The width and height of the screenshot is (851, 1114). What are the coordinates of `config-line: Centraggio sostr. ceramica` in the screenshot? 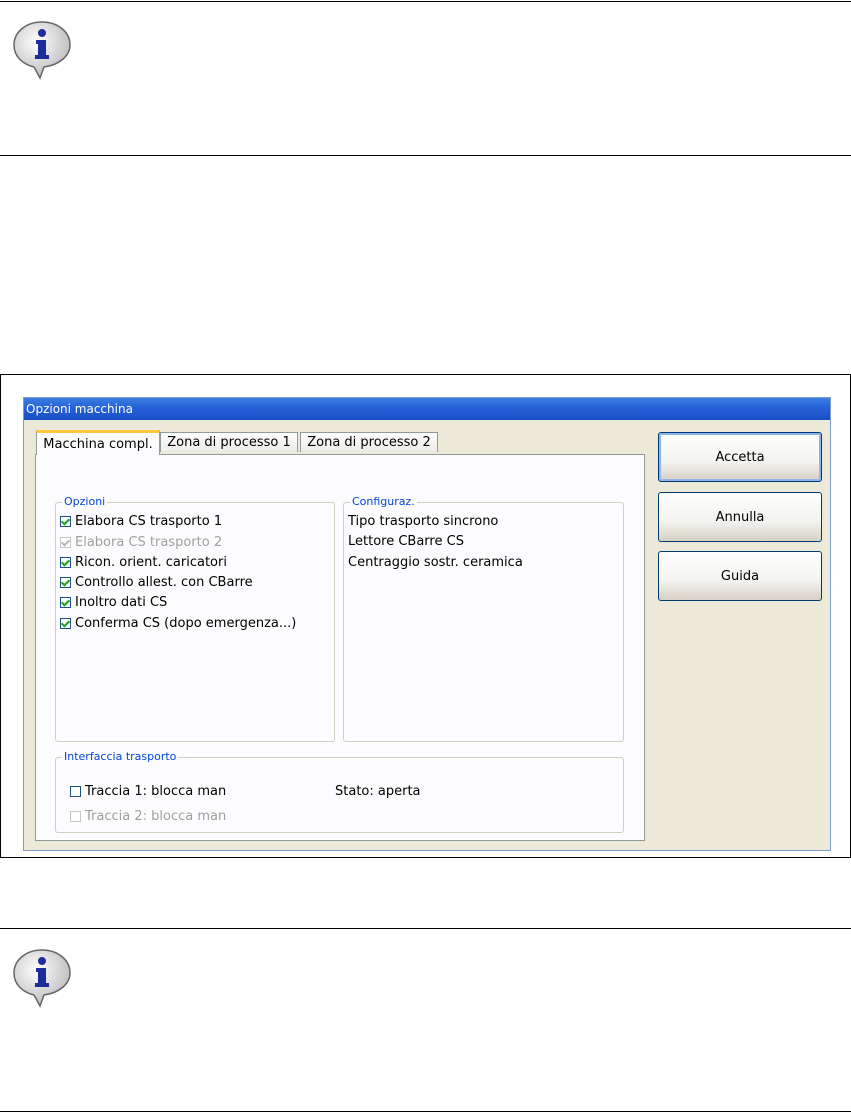 It's located at (435, 562).